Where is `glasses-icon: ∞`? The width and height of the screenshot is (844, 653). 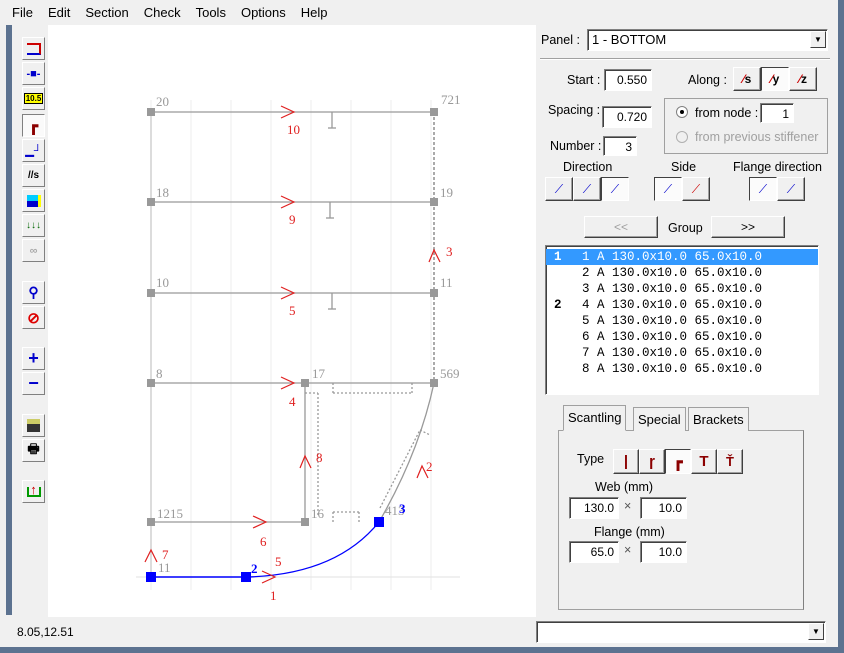
glasses-icon: ∞ is located at coordinates (33, 250).